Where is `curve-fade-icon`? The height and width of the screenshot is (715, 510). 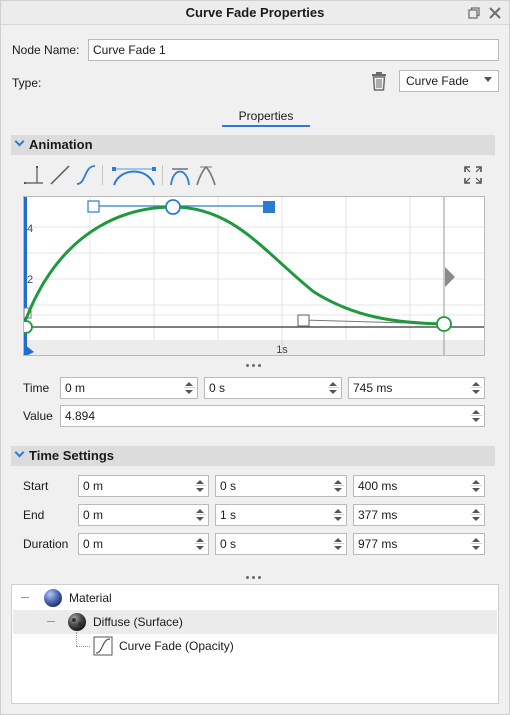 curve-fade-icon is located at coordinates (103, 646).